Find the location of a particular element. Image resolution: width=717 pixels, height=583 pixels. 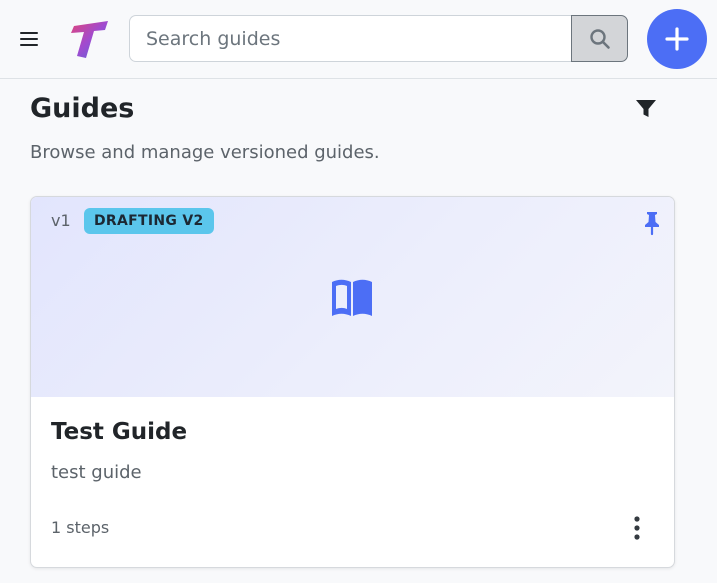

status-badge: DRAFTING V2 is located at coordinates (149, 221).